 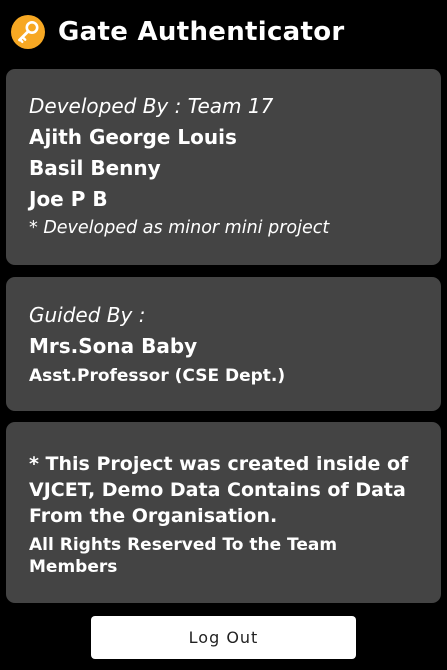 What do you see at coordinates (201, 32) in the screenshot?
I see `app-title: Gate Authenticator` at bounding box center [201, 32].